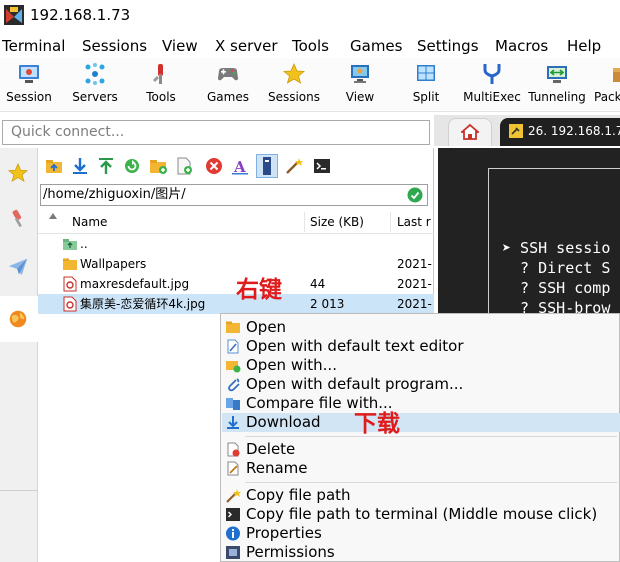 This screenshot has height=562, width=620. What do you see at coordinates (113, 264) in the screenshot?
I see `file-name: Wallpapers` at bounding box center [113, 264].